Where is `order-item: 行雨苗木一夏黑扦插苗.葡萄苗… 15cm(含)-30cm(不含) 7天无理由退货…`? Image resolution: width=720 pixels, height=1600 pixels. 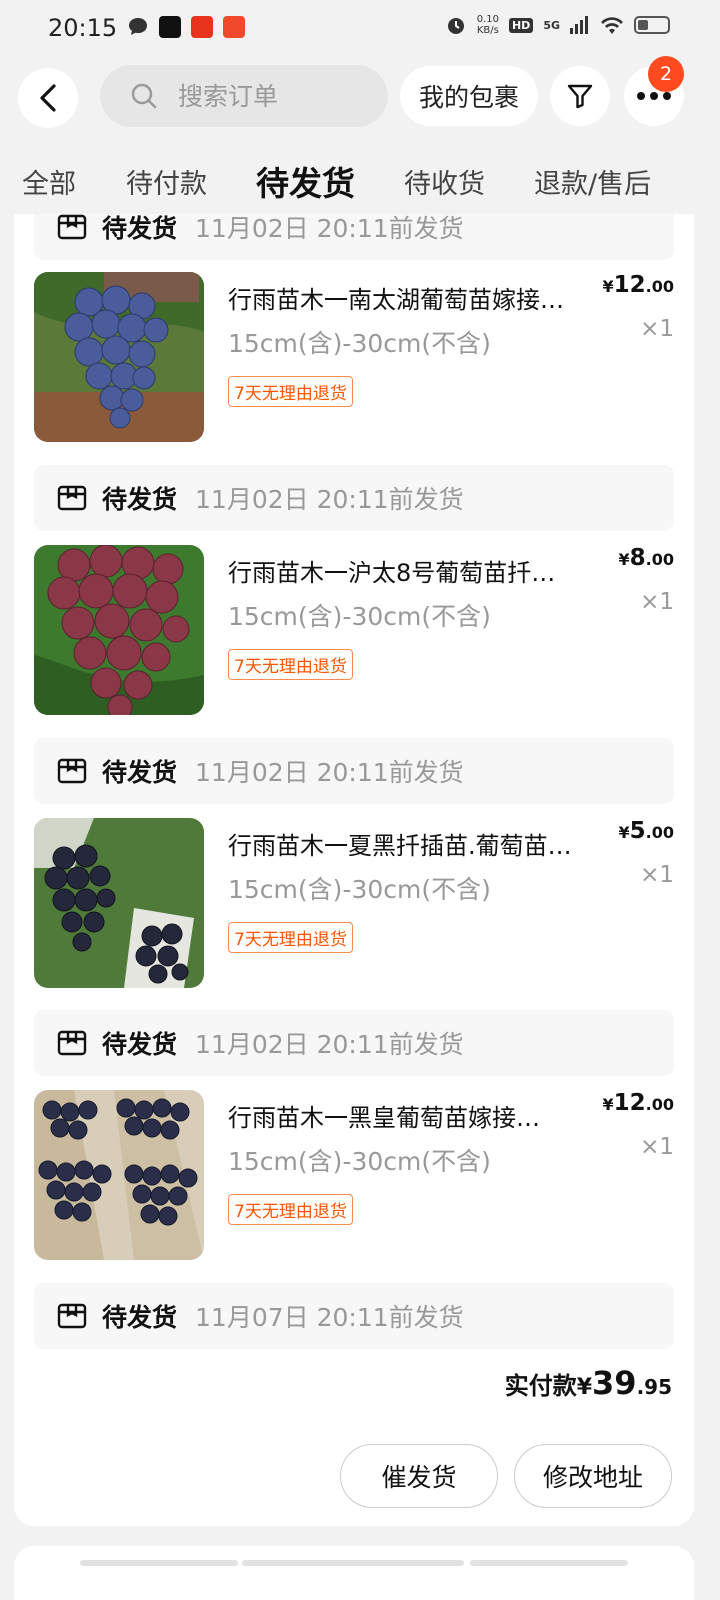 order-item: 行雨苗木一夏黑扦插苗.葡萄苗… 15cm(含)-30cm(不含) 7天无理由退货… is located at coordinates (354, 904).